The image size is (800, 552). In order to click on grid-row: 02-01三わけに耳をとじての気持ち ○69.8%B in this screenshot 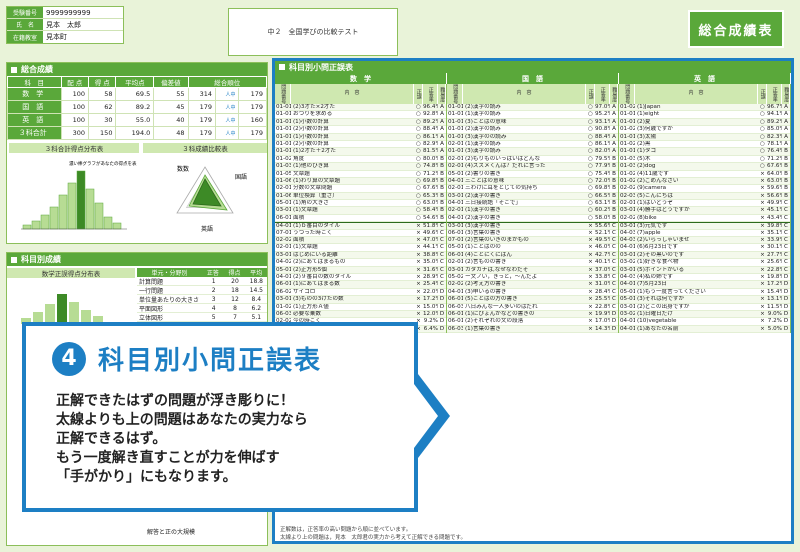, I will do `click(532, 189)`.